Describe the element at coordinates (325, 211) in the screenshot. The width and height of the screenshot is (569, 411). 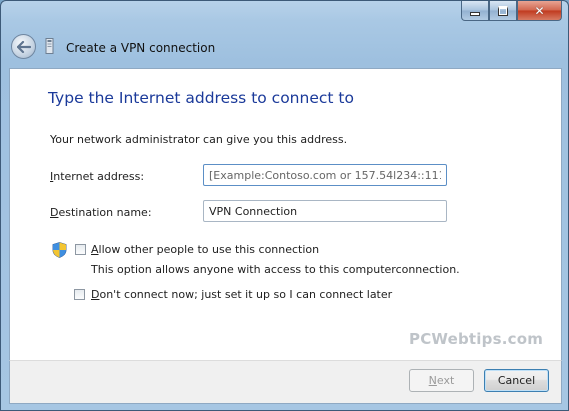
I see `destination-name-input` at that location.